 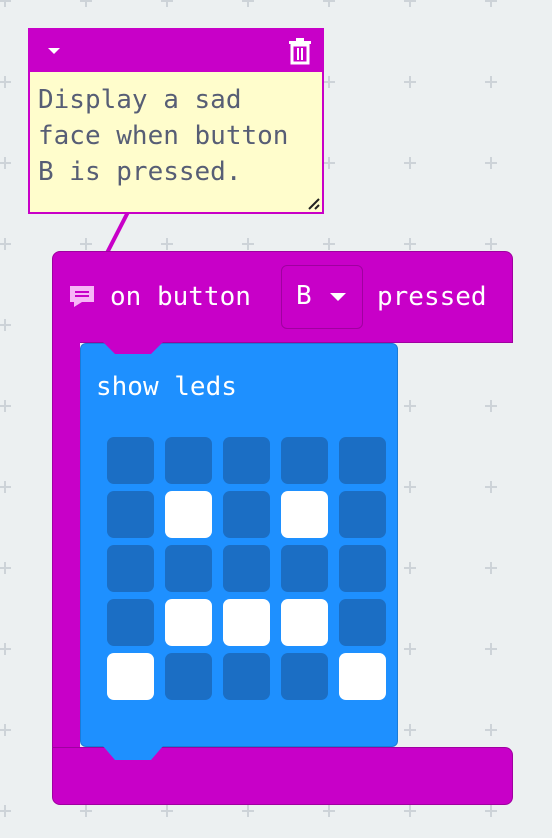 I want to click on pressed-label: pressed, so click(x=432, y=297).